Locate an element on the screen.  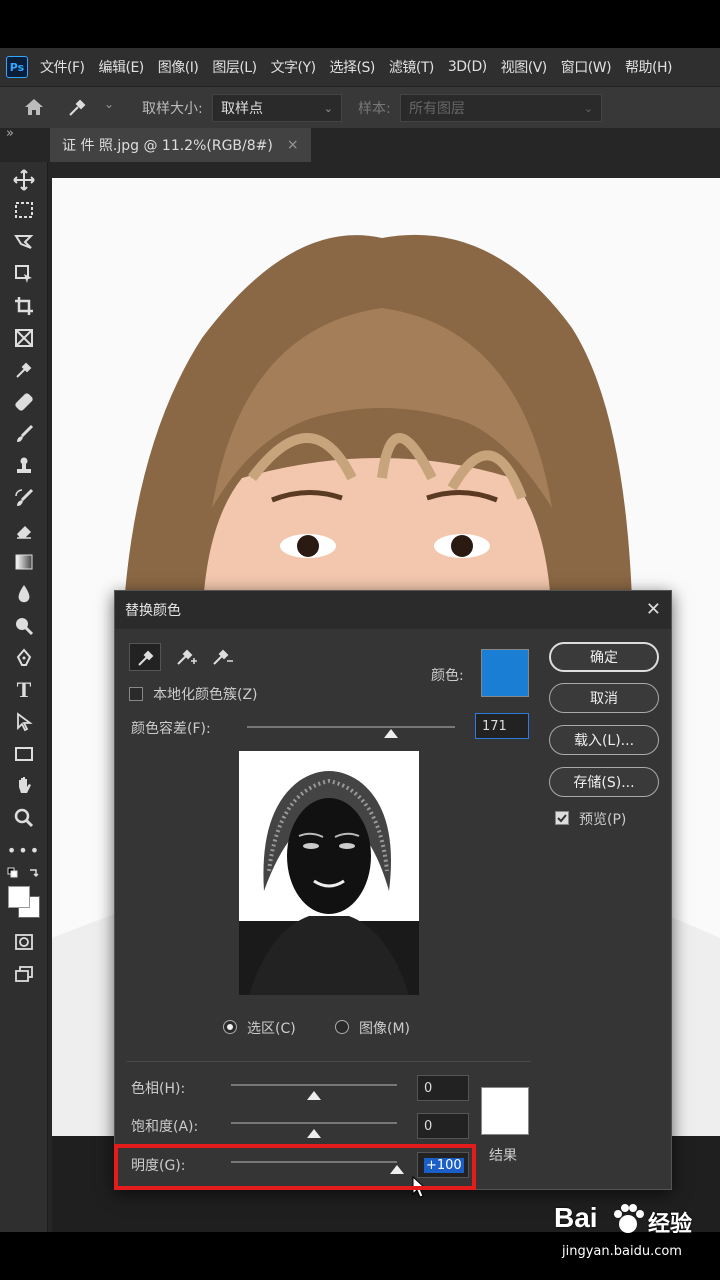
options-bar: ⌄ 取样大小: 取样点 ⌄ 样本: 所有图层 ⌄ is located at coordinates (360, 107).